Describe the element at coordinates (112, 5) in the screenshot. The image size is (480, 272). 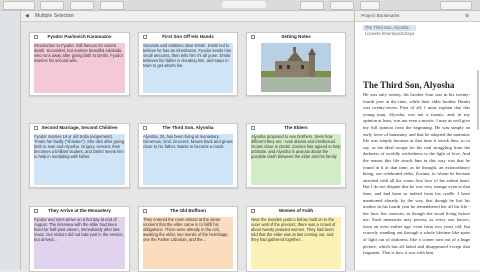
I see `format-button` at that location.